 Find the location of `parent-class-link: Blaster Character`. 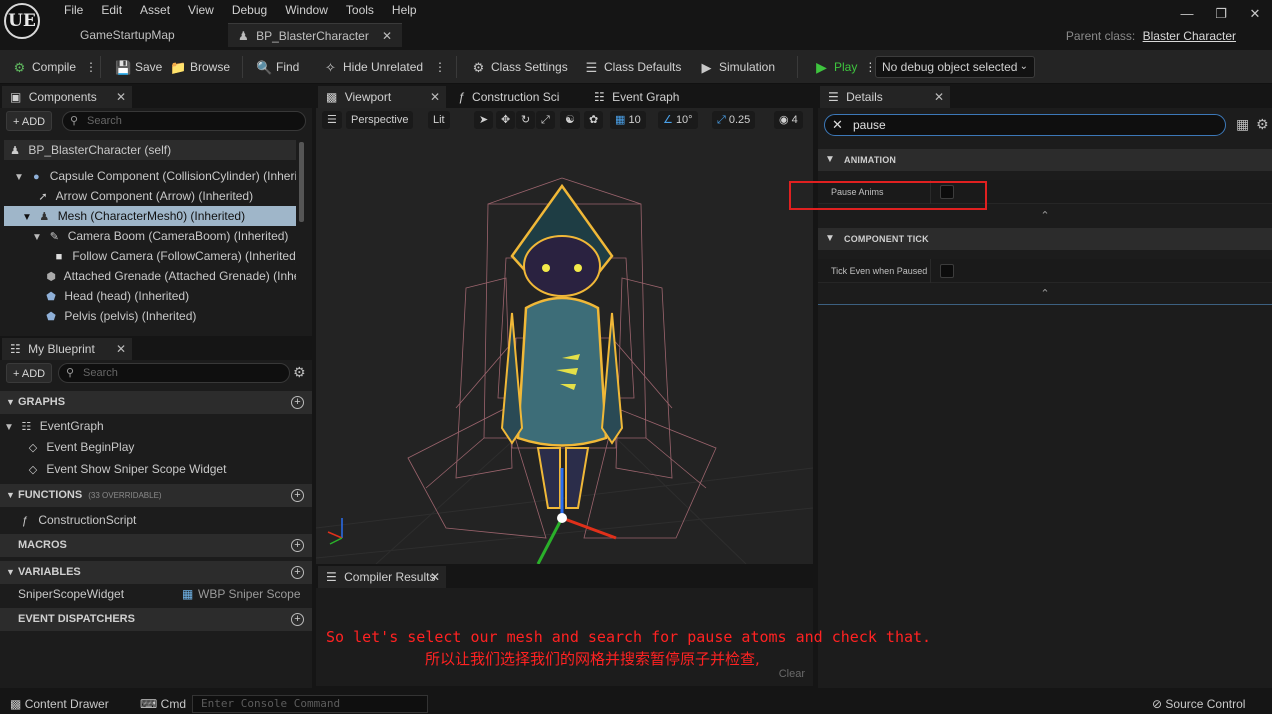

parent-class-link: Blaster Character is located at coordinates (1189, 36).